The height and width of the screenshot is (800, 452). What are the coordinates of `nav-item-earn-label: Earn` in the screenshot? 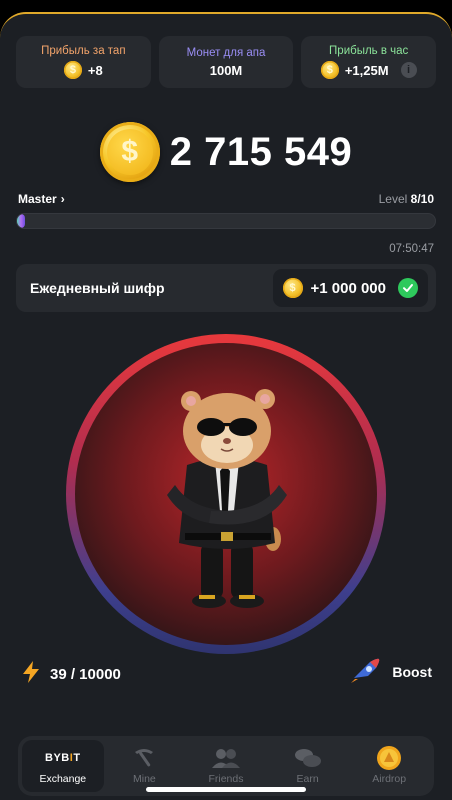 It's located at (307, 779).